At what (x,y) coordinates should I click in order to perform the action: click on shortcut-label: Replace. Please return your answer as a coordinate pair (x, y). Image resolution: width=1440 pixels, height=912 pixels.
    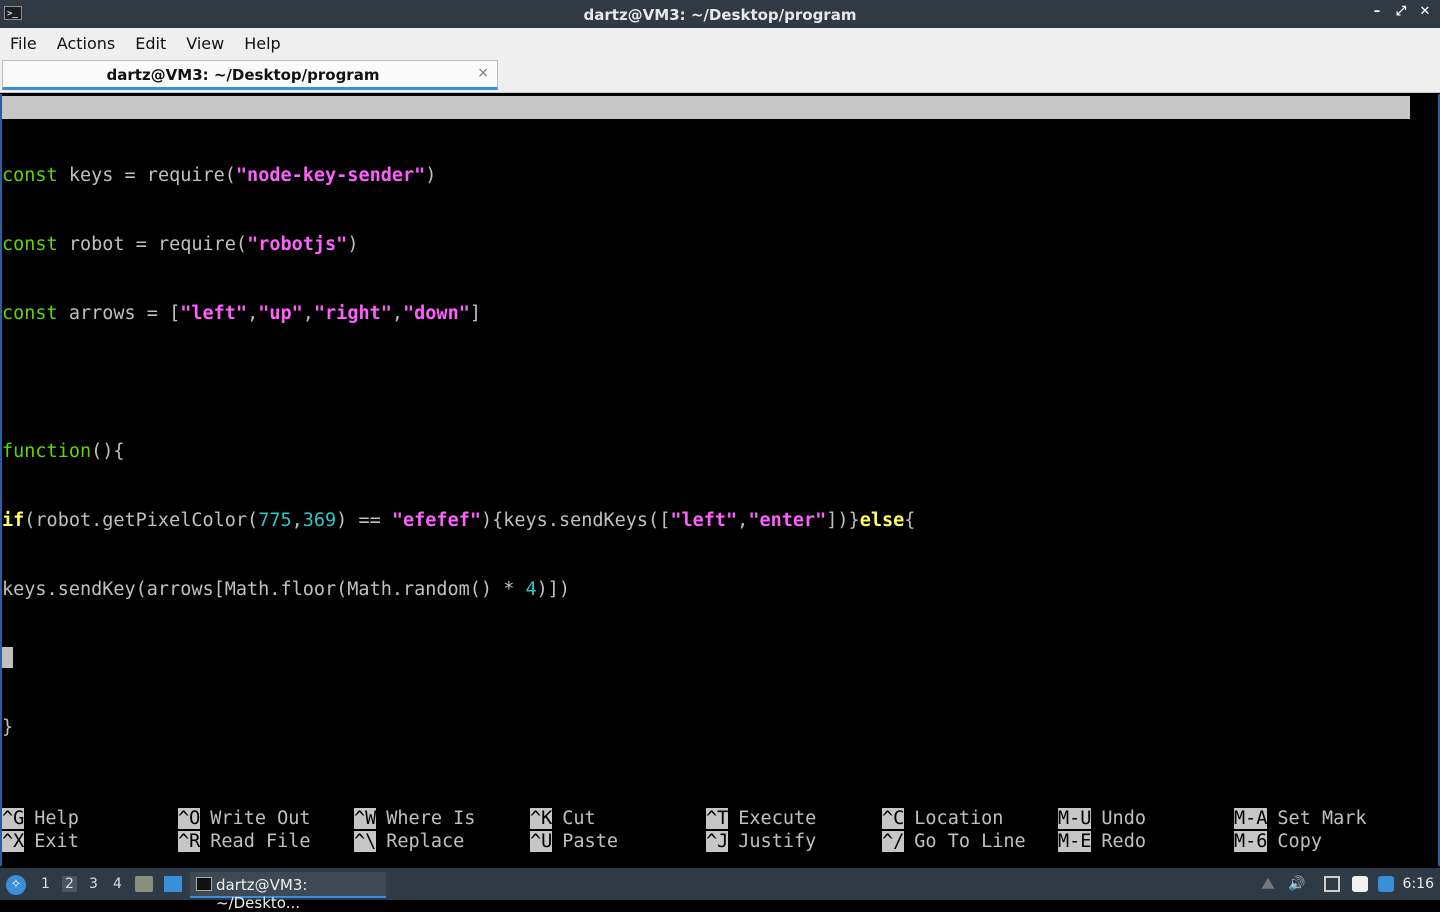
    Looking at the image, I should click on (425, 841).